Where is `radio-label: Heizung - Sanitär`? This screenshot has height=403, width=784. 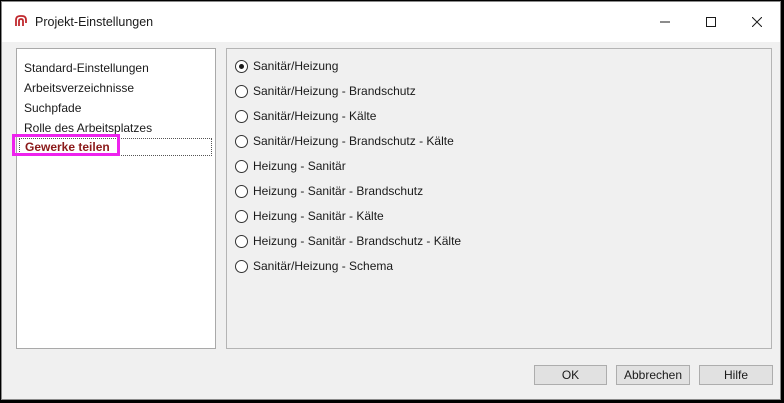
radio-label: Heizung - Sanitär is located at coordinates (299, 166).